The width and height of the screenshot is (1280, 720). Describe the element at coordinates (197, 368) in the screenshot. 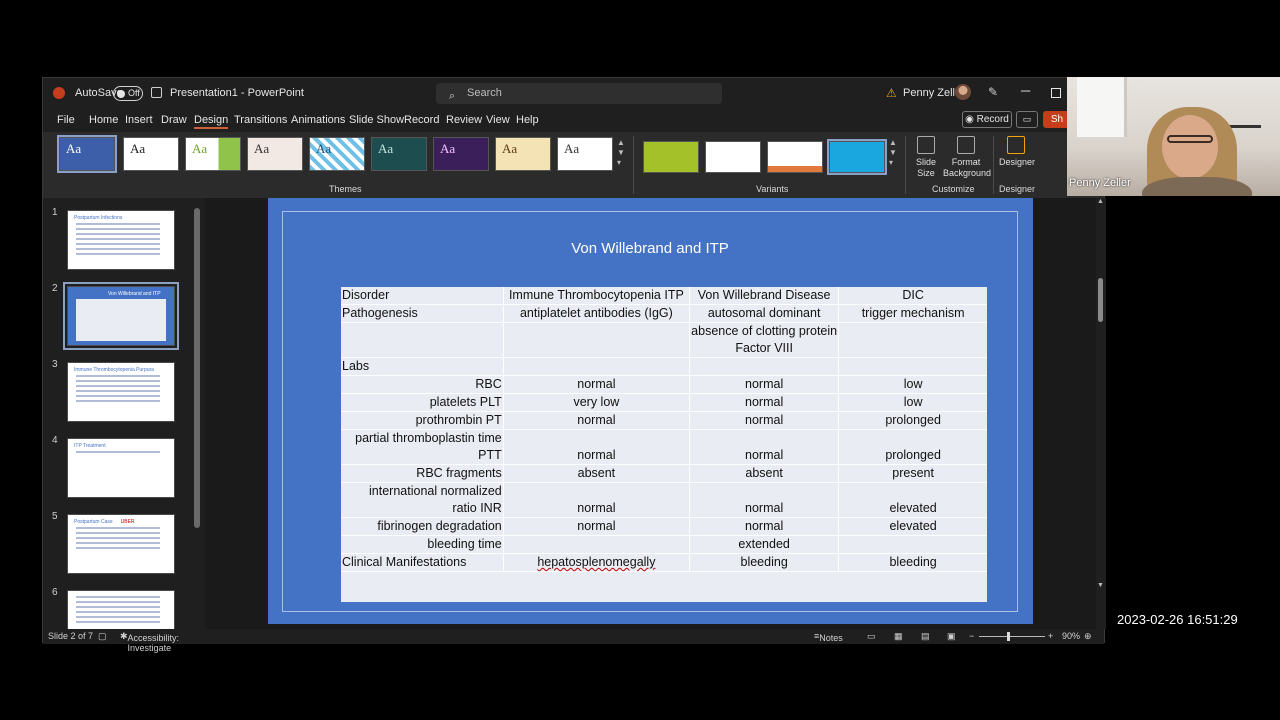

I see `thumbnails-scroll-thumb` at that location.